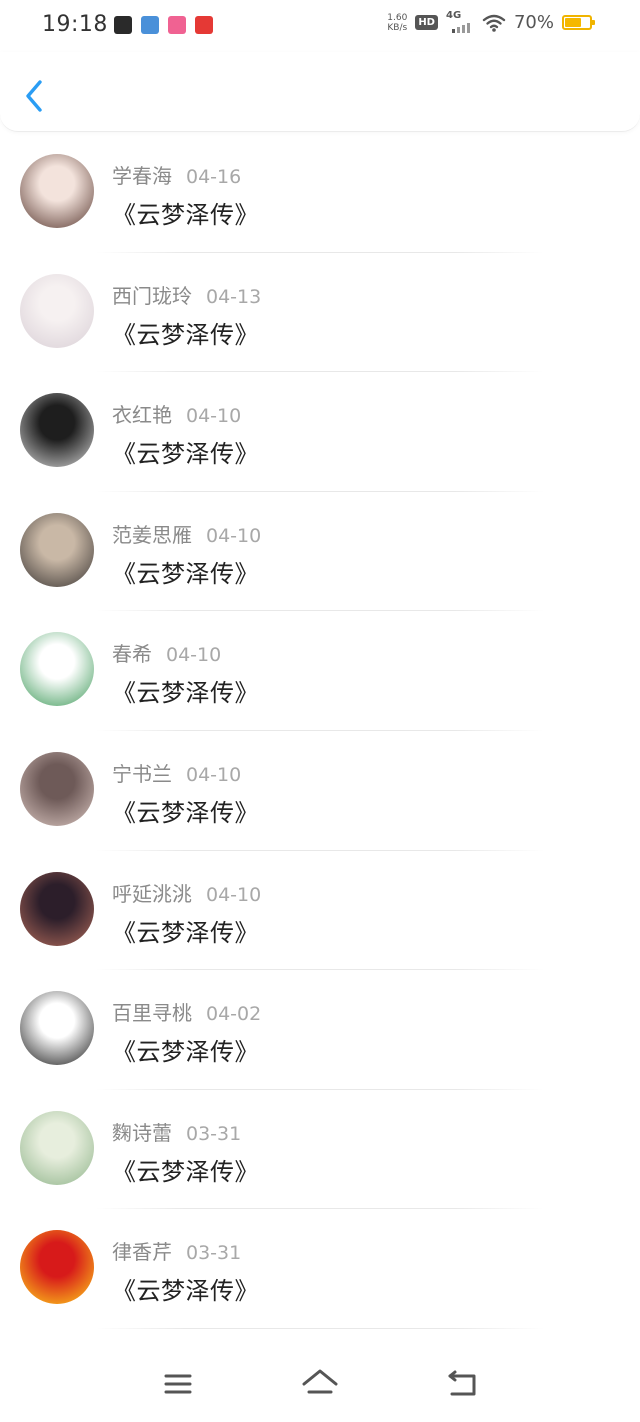 This screenshot has width=640, height=1422. Describe the element at coordinates (320, 432) in the screenshot. I see `list-item: 衣红艳 04-10 《云梦泽传》` at that location.